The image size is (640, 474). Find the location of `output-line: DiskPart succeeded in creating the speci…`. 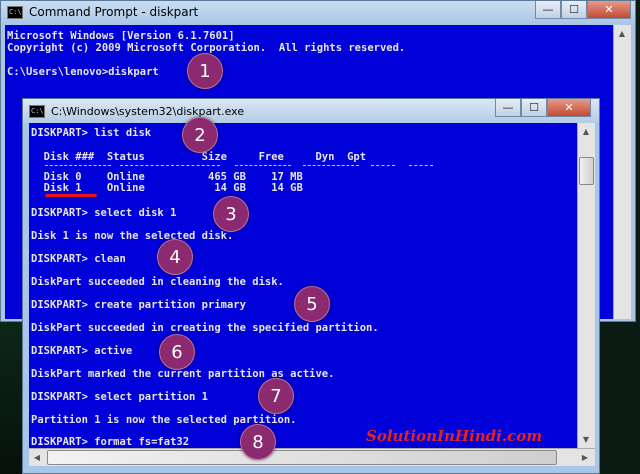

output-line: DiskPart succeeded in creating the speci… is located at coordinates (205, 328).